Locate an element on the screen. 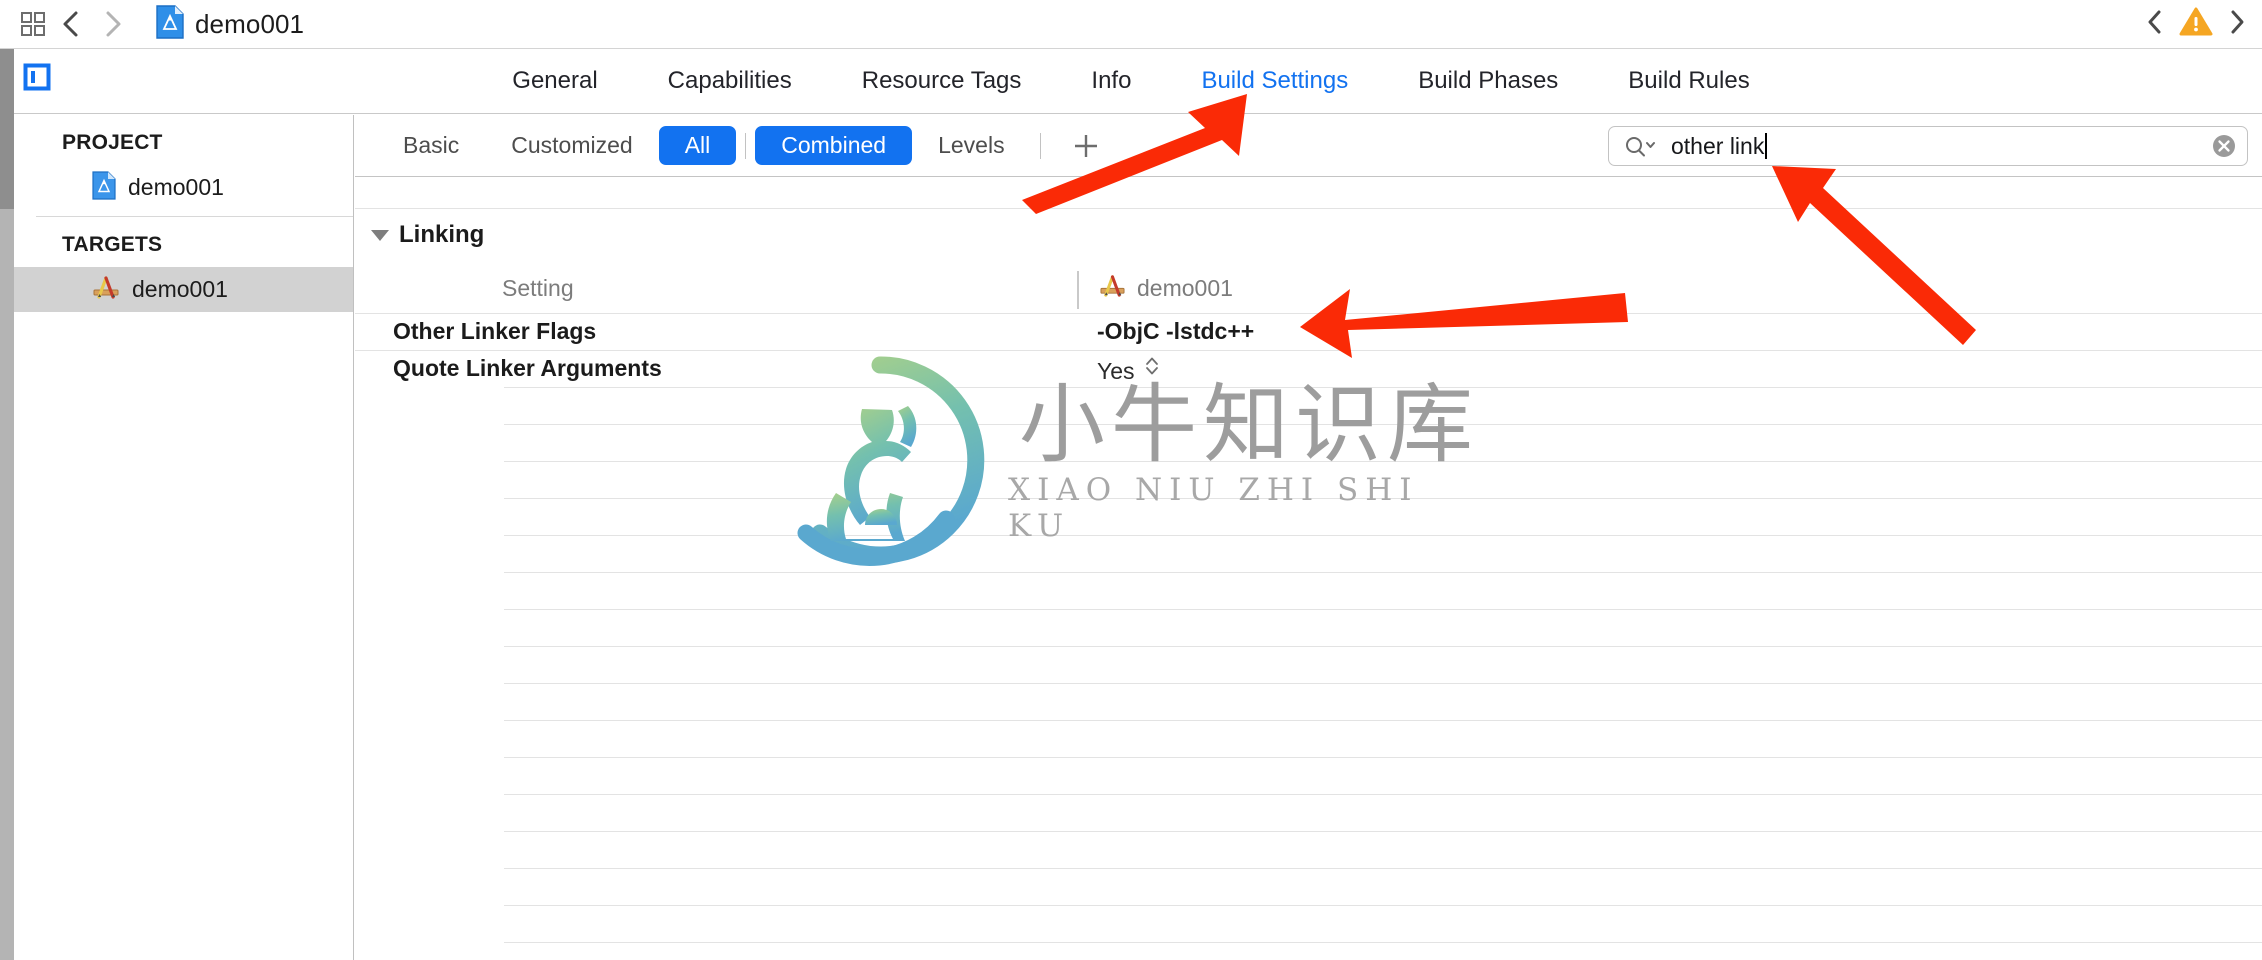 This screenshot has width=2262, height=960. tab-capabilities: Capabilities is located at coordinates (730, 81).